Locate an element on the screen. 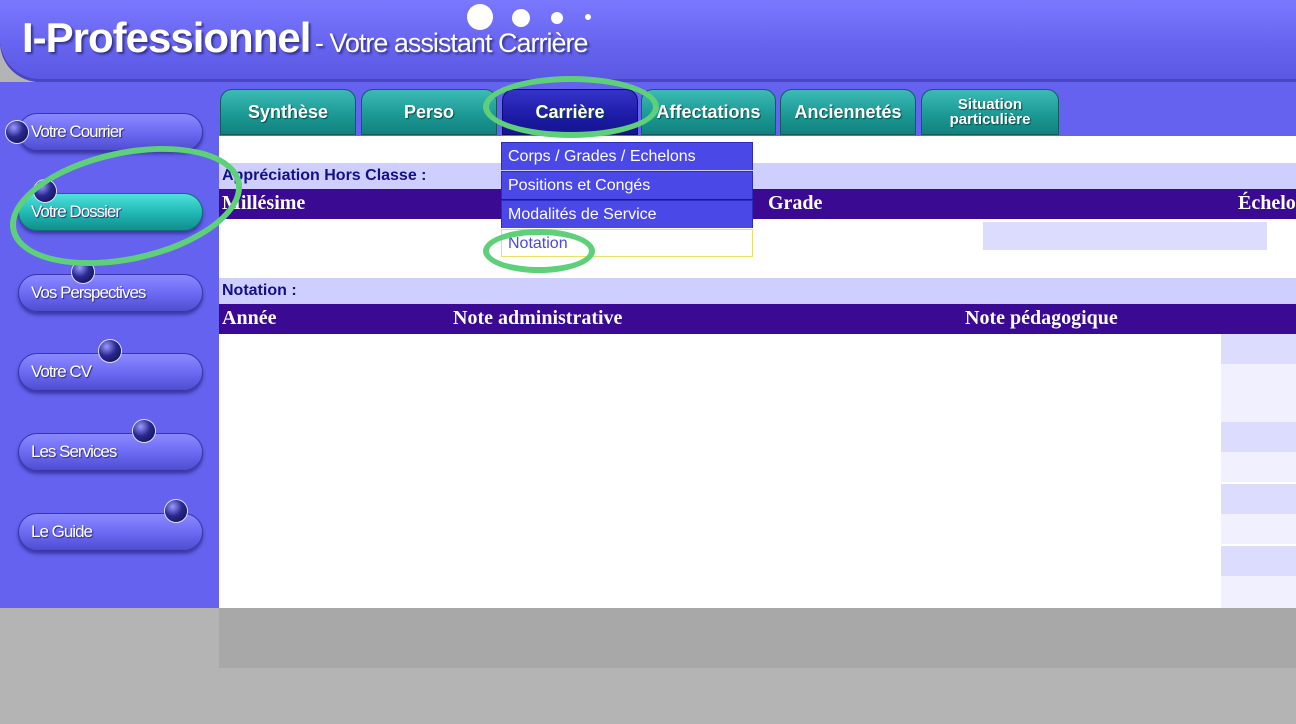 The width and height of the screenshot is (1296, 724). sidebar-item-label: Votre Courrier is located at coordinates (77, 131).